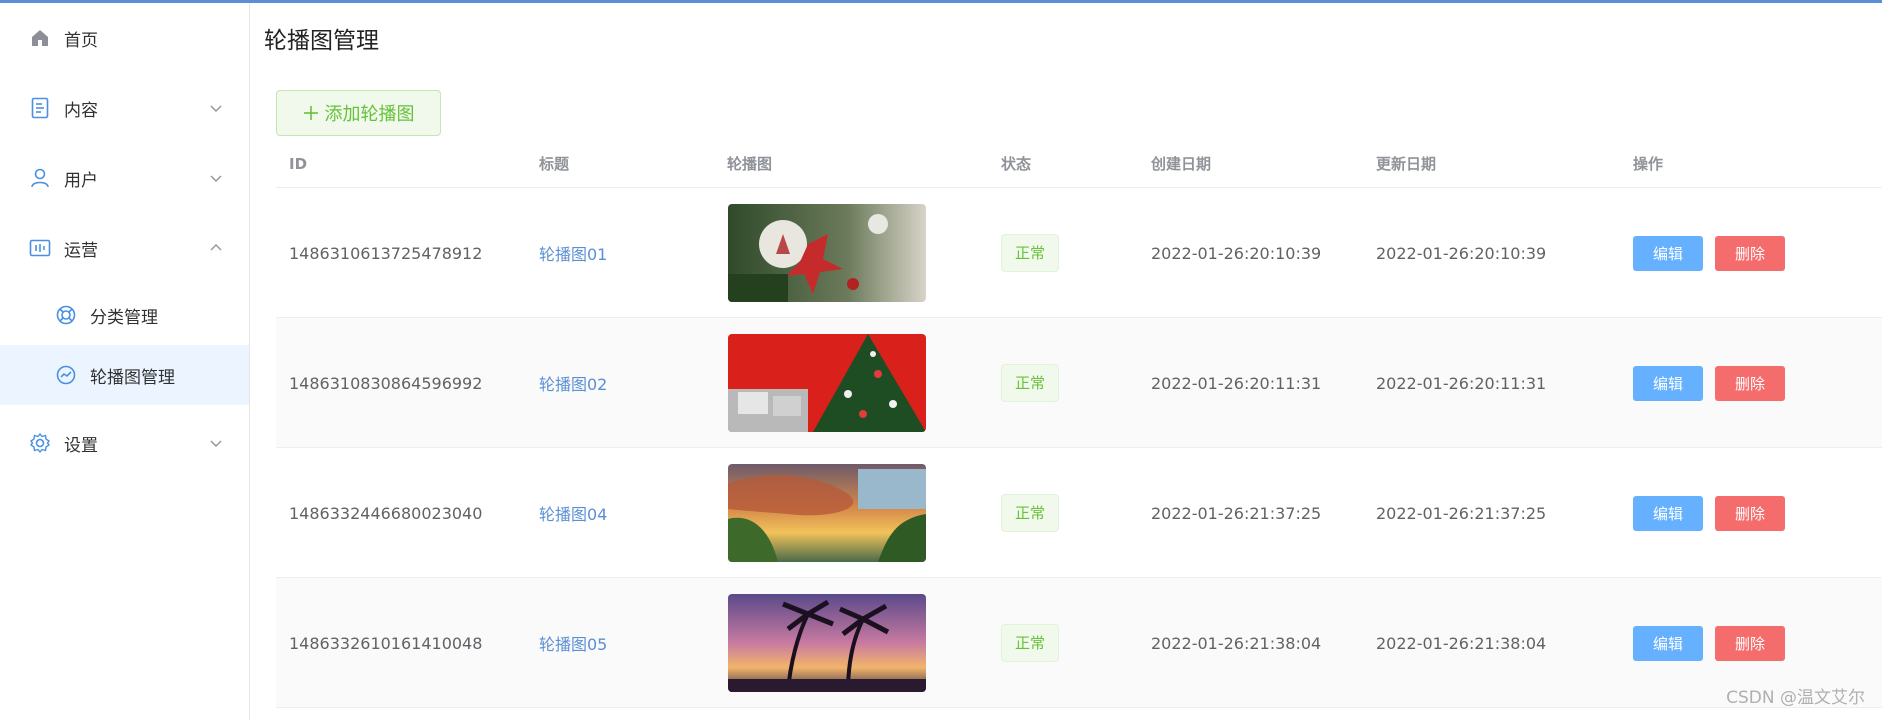  I want to click on palm-beach-sunset-image, so click(827, 643).